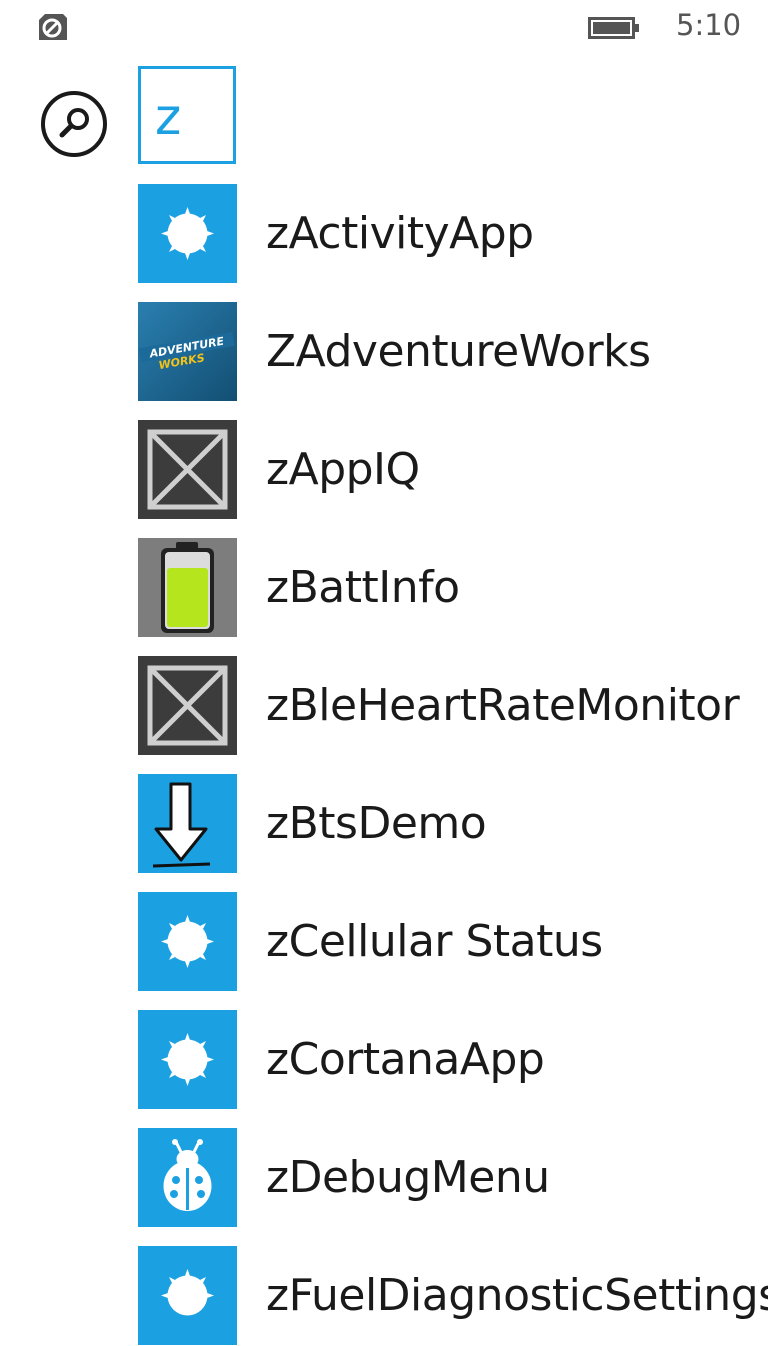 The width and height of the screenshot is (768, 1346). Describe the element at coordinates (376, 823) in the screenshot. I see `app-name: zBtsDemo` at that location.